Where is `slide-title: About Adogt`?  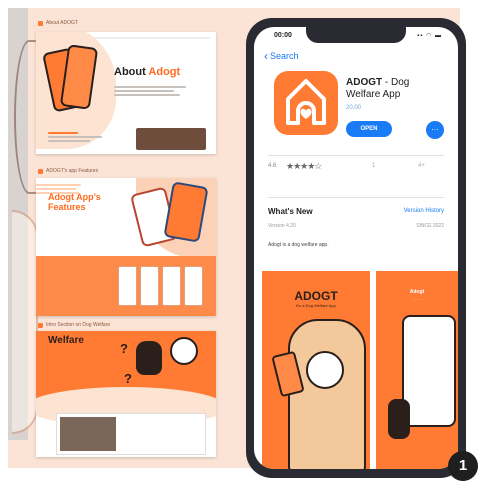 slide-title: About Adogt is located at coordinates (147, 72).